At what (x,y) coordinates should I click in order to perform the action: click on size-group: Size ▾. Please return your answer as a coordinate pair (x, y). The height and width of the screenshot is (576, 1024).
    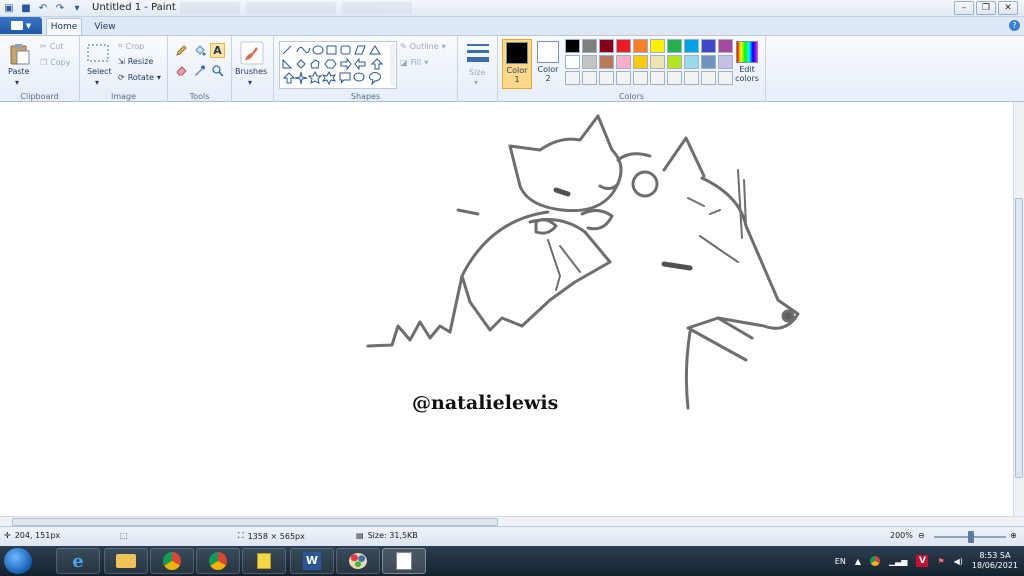
    Looking at the image, I should click on (478, 69).